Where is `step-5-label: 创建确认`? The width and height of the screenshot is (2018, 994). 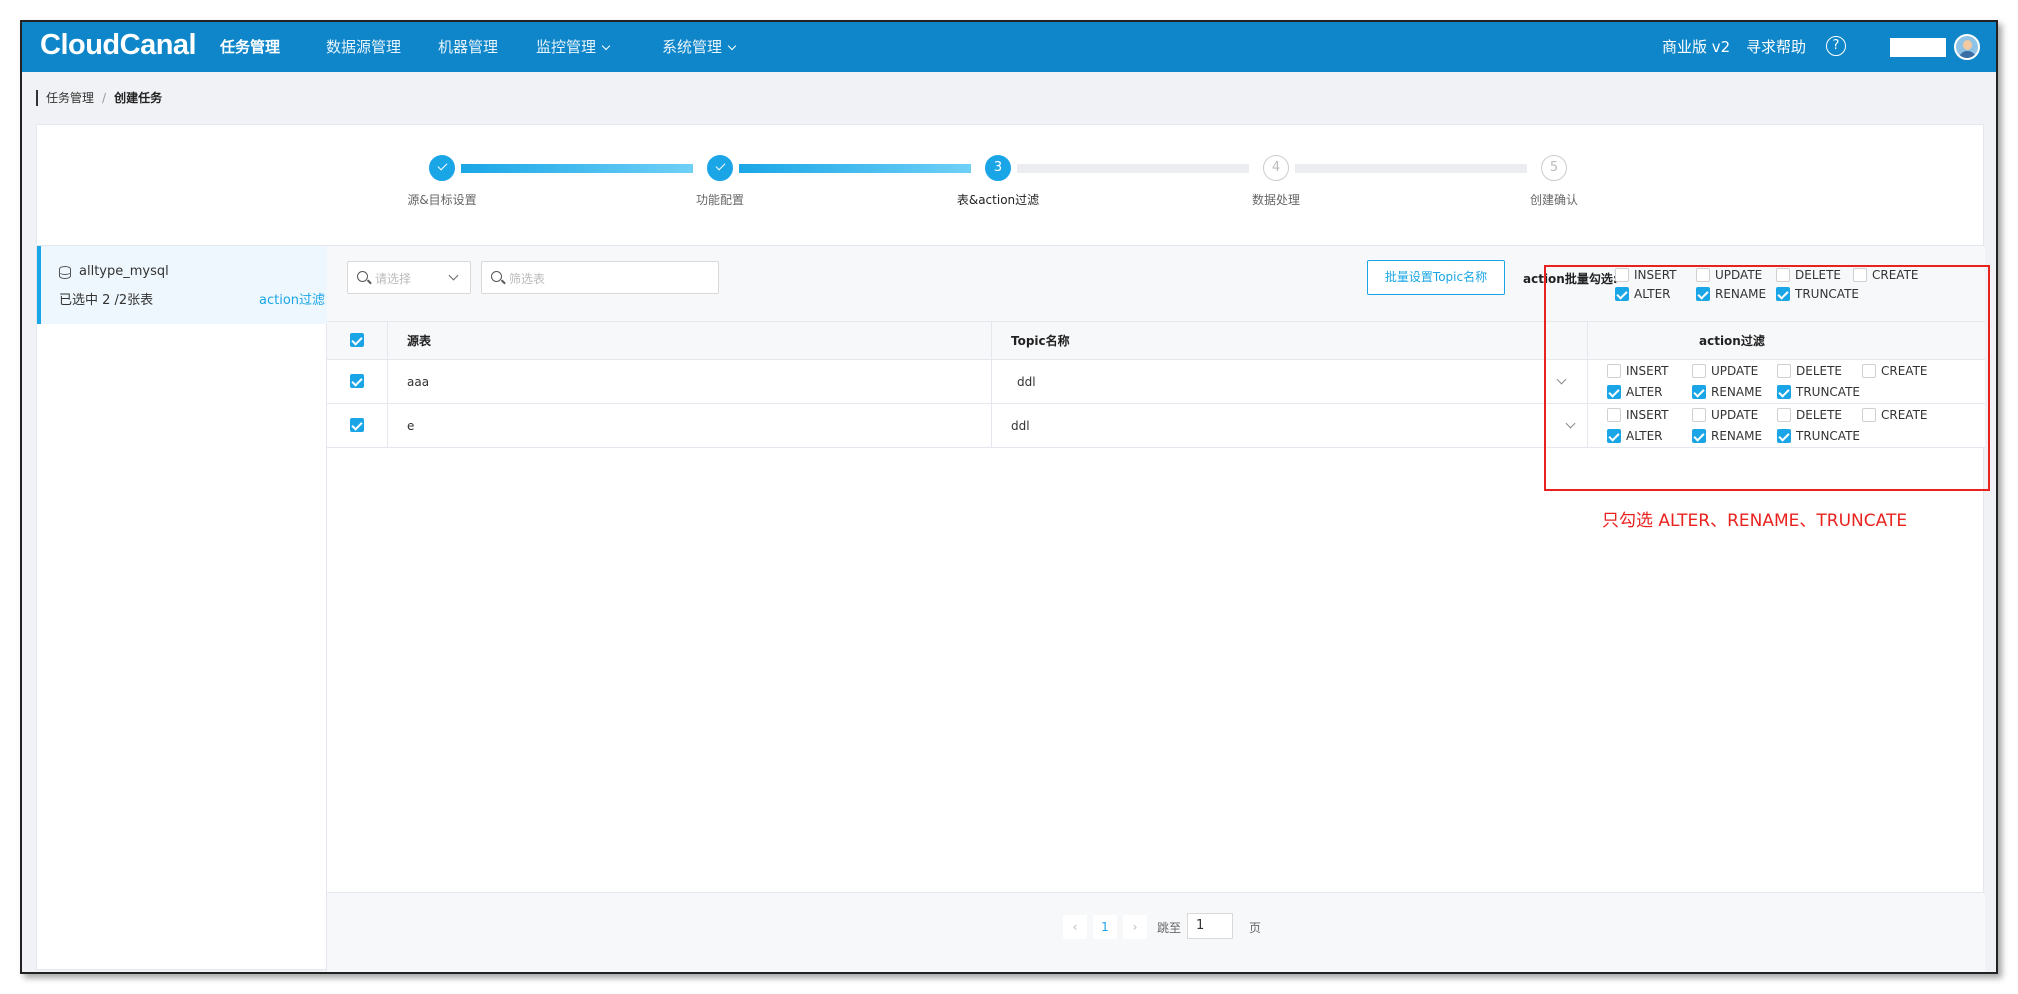 step-5-label: 创建确认 is located at coordinates (1553, 200).